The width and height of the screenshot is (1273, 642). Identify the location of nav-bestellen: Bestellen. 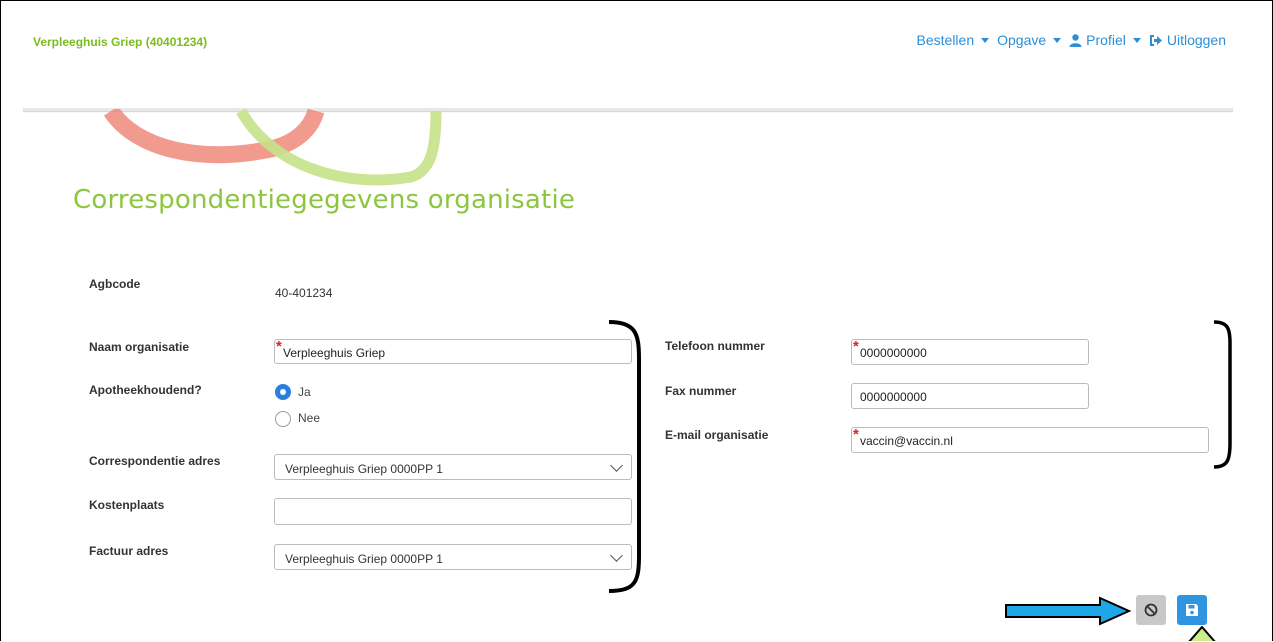
(953, 40).